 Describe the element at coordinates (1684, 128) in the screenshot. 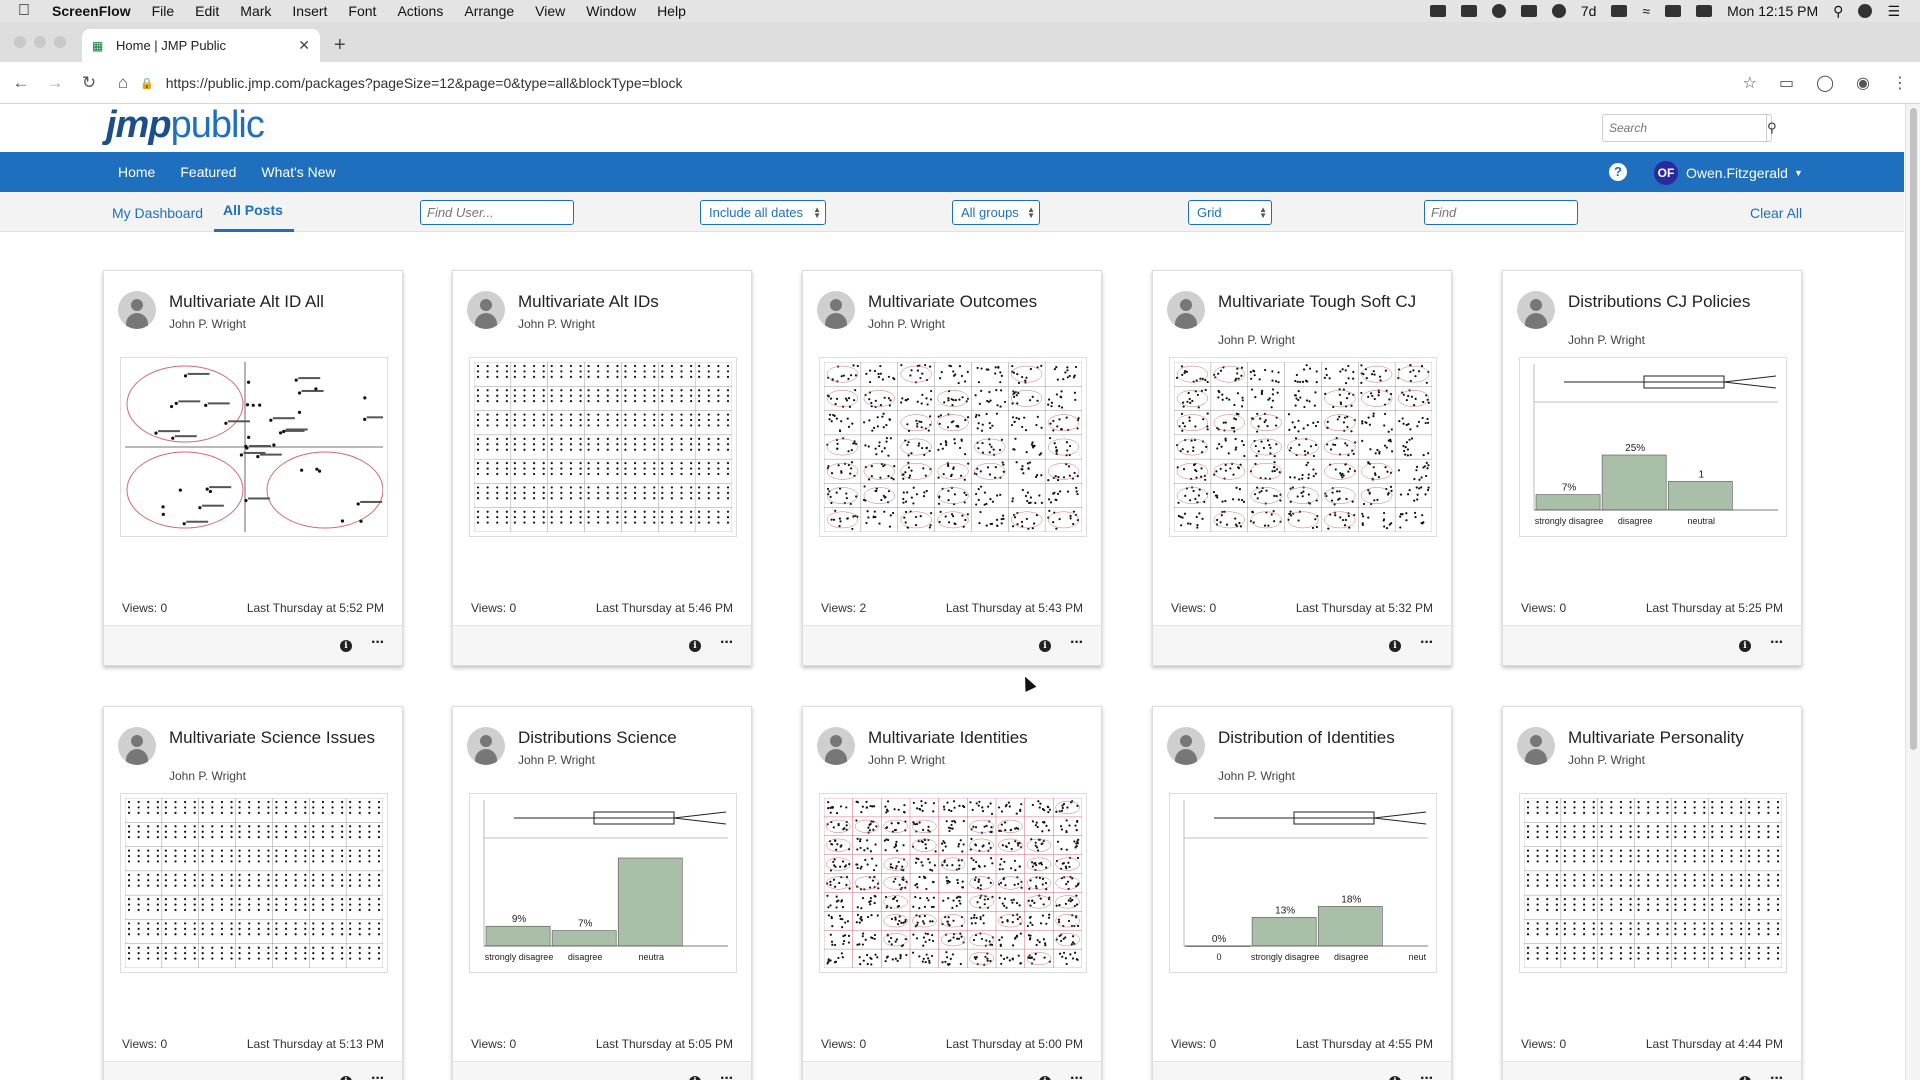

I see `site-search-input` at that location.